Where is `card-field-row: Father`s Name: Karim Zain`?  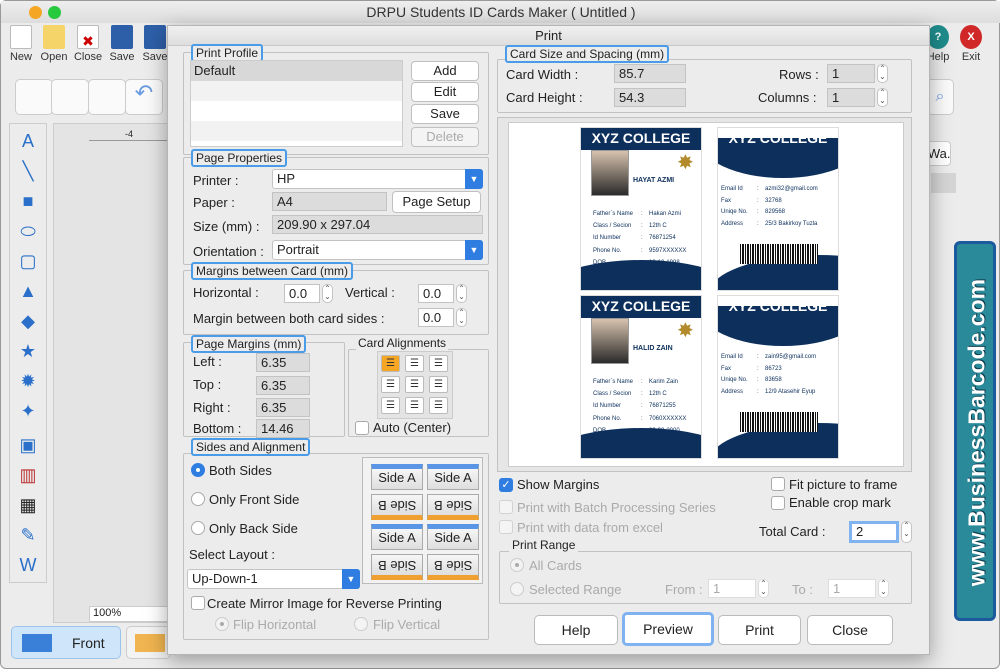
card-field-row: Father`s Name: Karim Zain is located at coordinates (639, 382).